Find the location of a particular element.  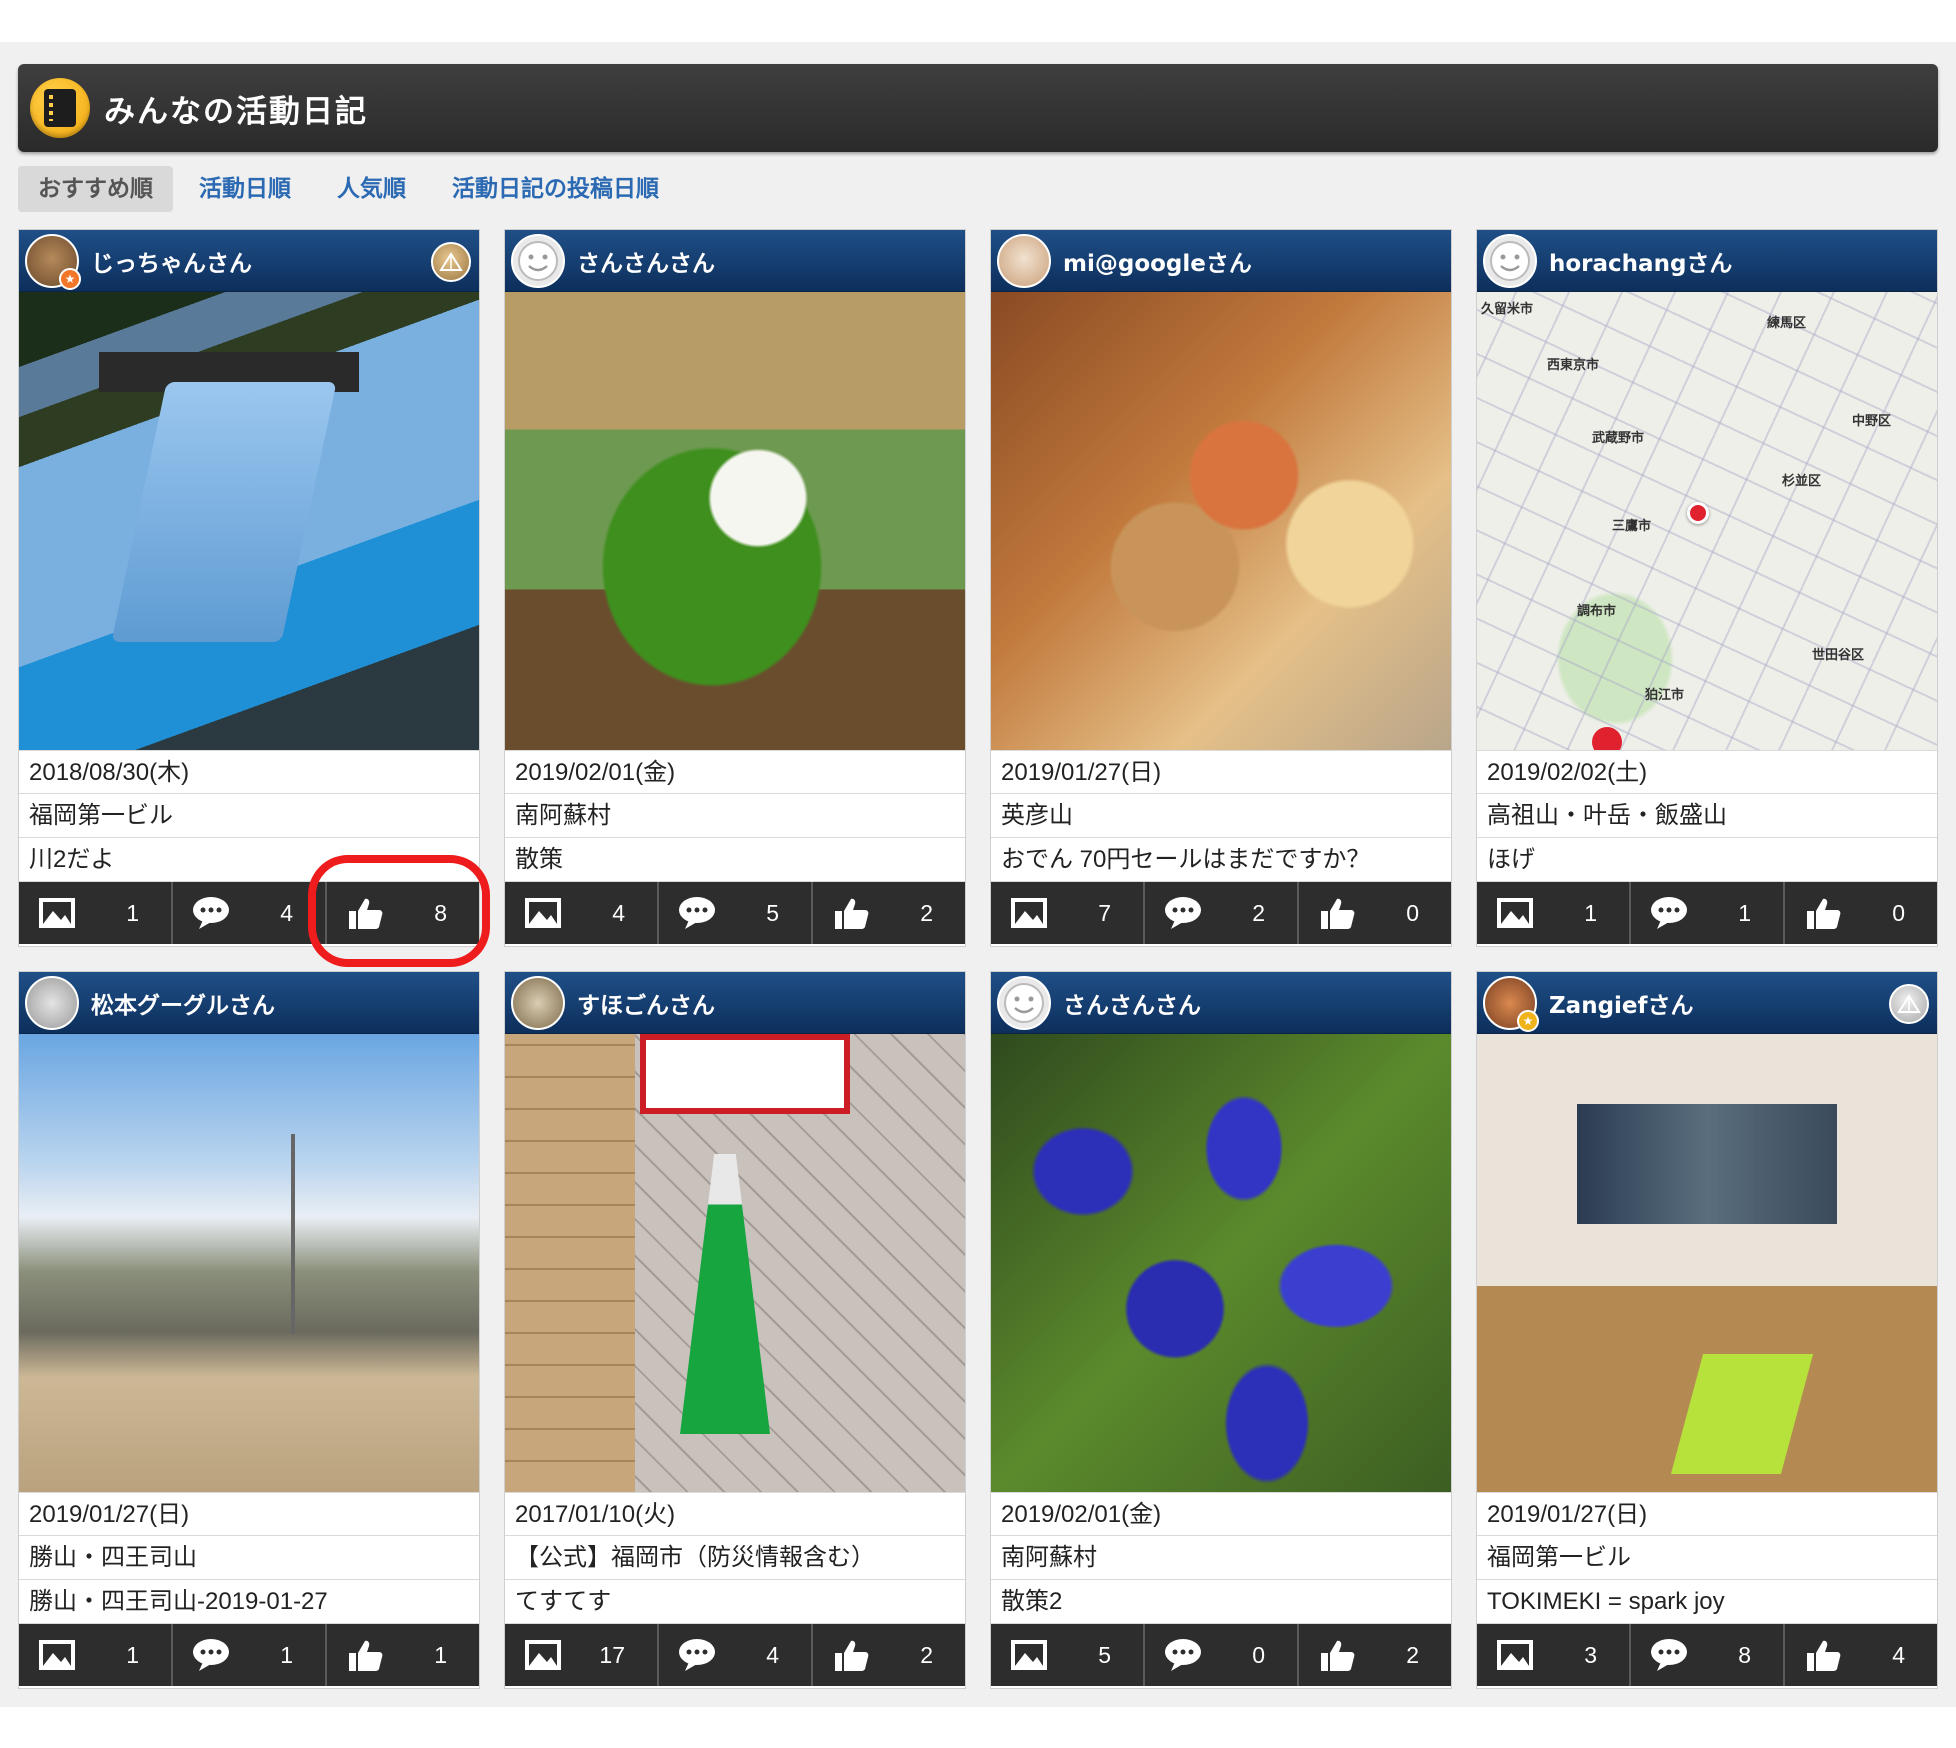

card-header: 松本グーグルさん is located at coordinates (249, 1003).